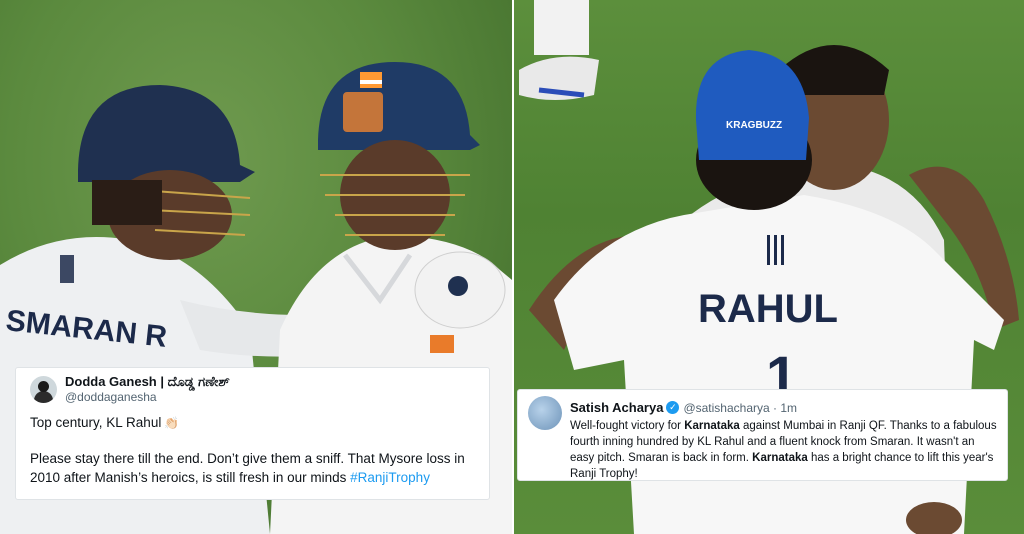 The height and width of the screenshot is (534, 1024). I want to click on tweet-header: Dodda Ganesh | ದೊಡ್ಡ ಗಣೇಶ್ @doddaganesha, so click(252, 389).